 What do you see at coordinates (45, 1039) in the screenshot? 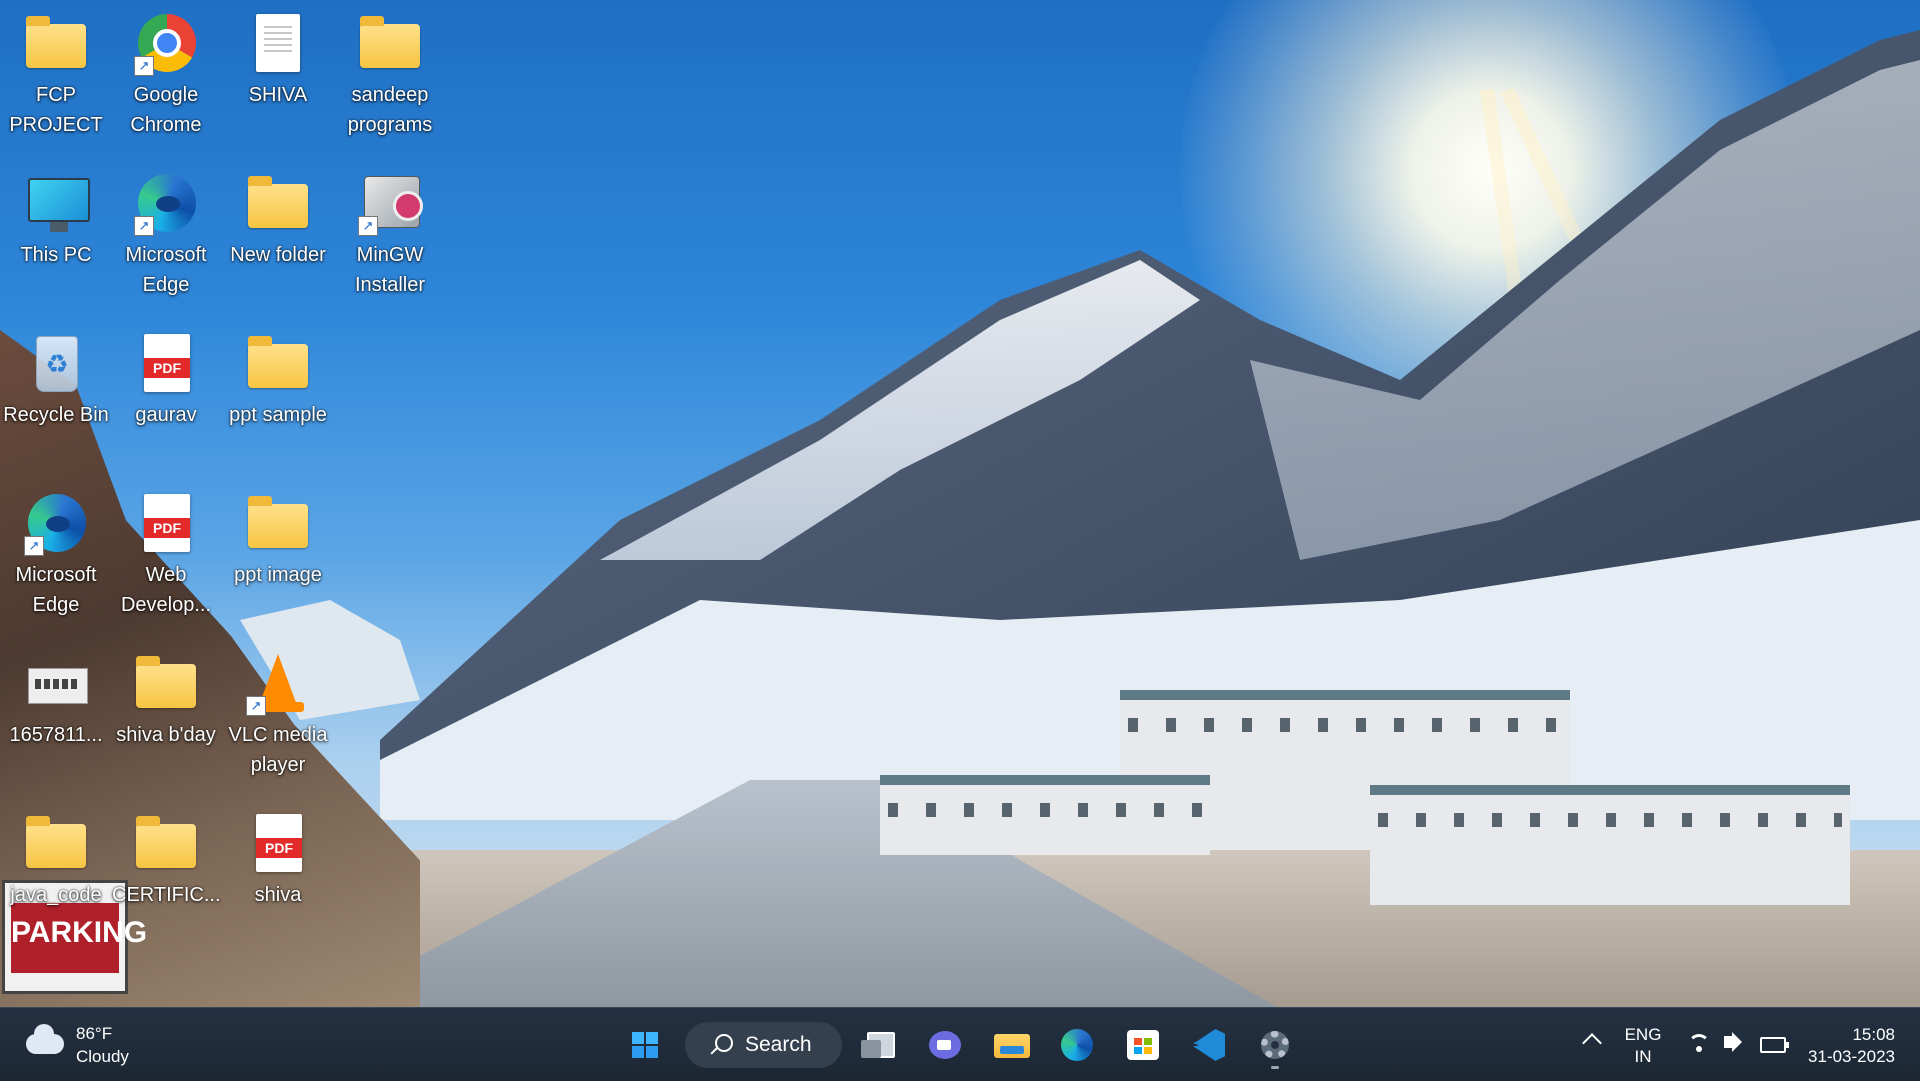
I see `cloud-icon` at bounding box center [45, 1039].